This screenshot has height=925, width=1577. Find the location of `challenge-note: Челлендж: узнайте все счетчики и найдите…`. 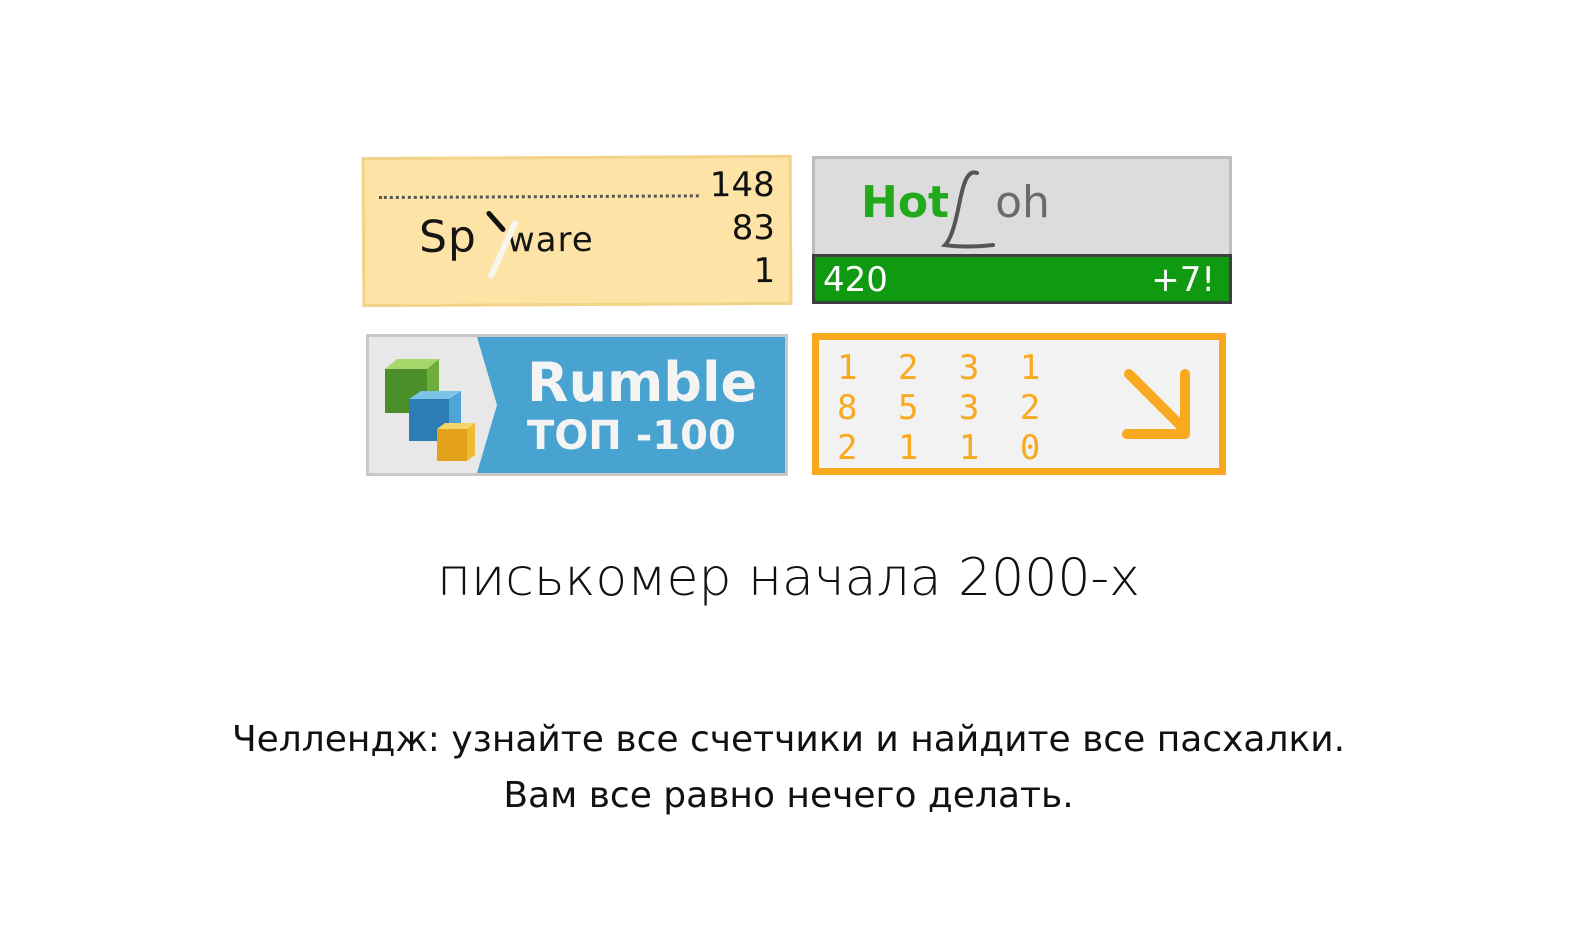

challenge-note: Челлендж: узнайте все счетчики и найдите… is located at coordinates (788, 768).